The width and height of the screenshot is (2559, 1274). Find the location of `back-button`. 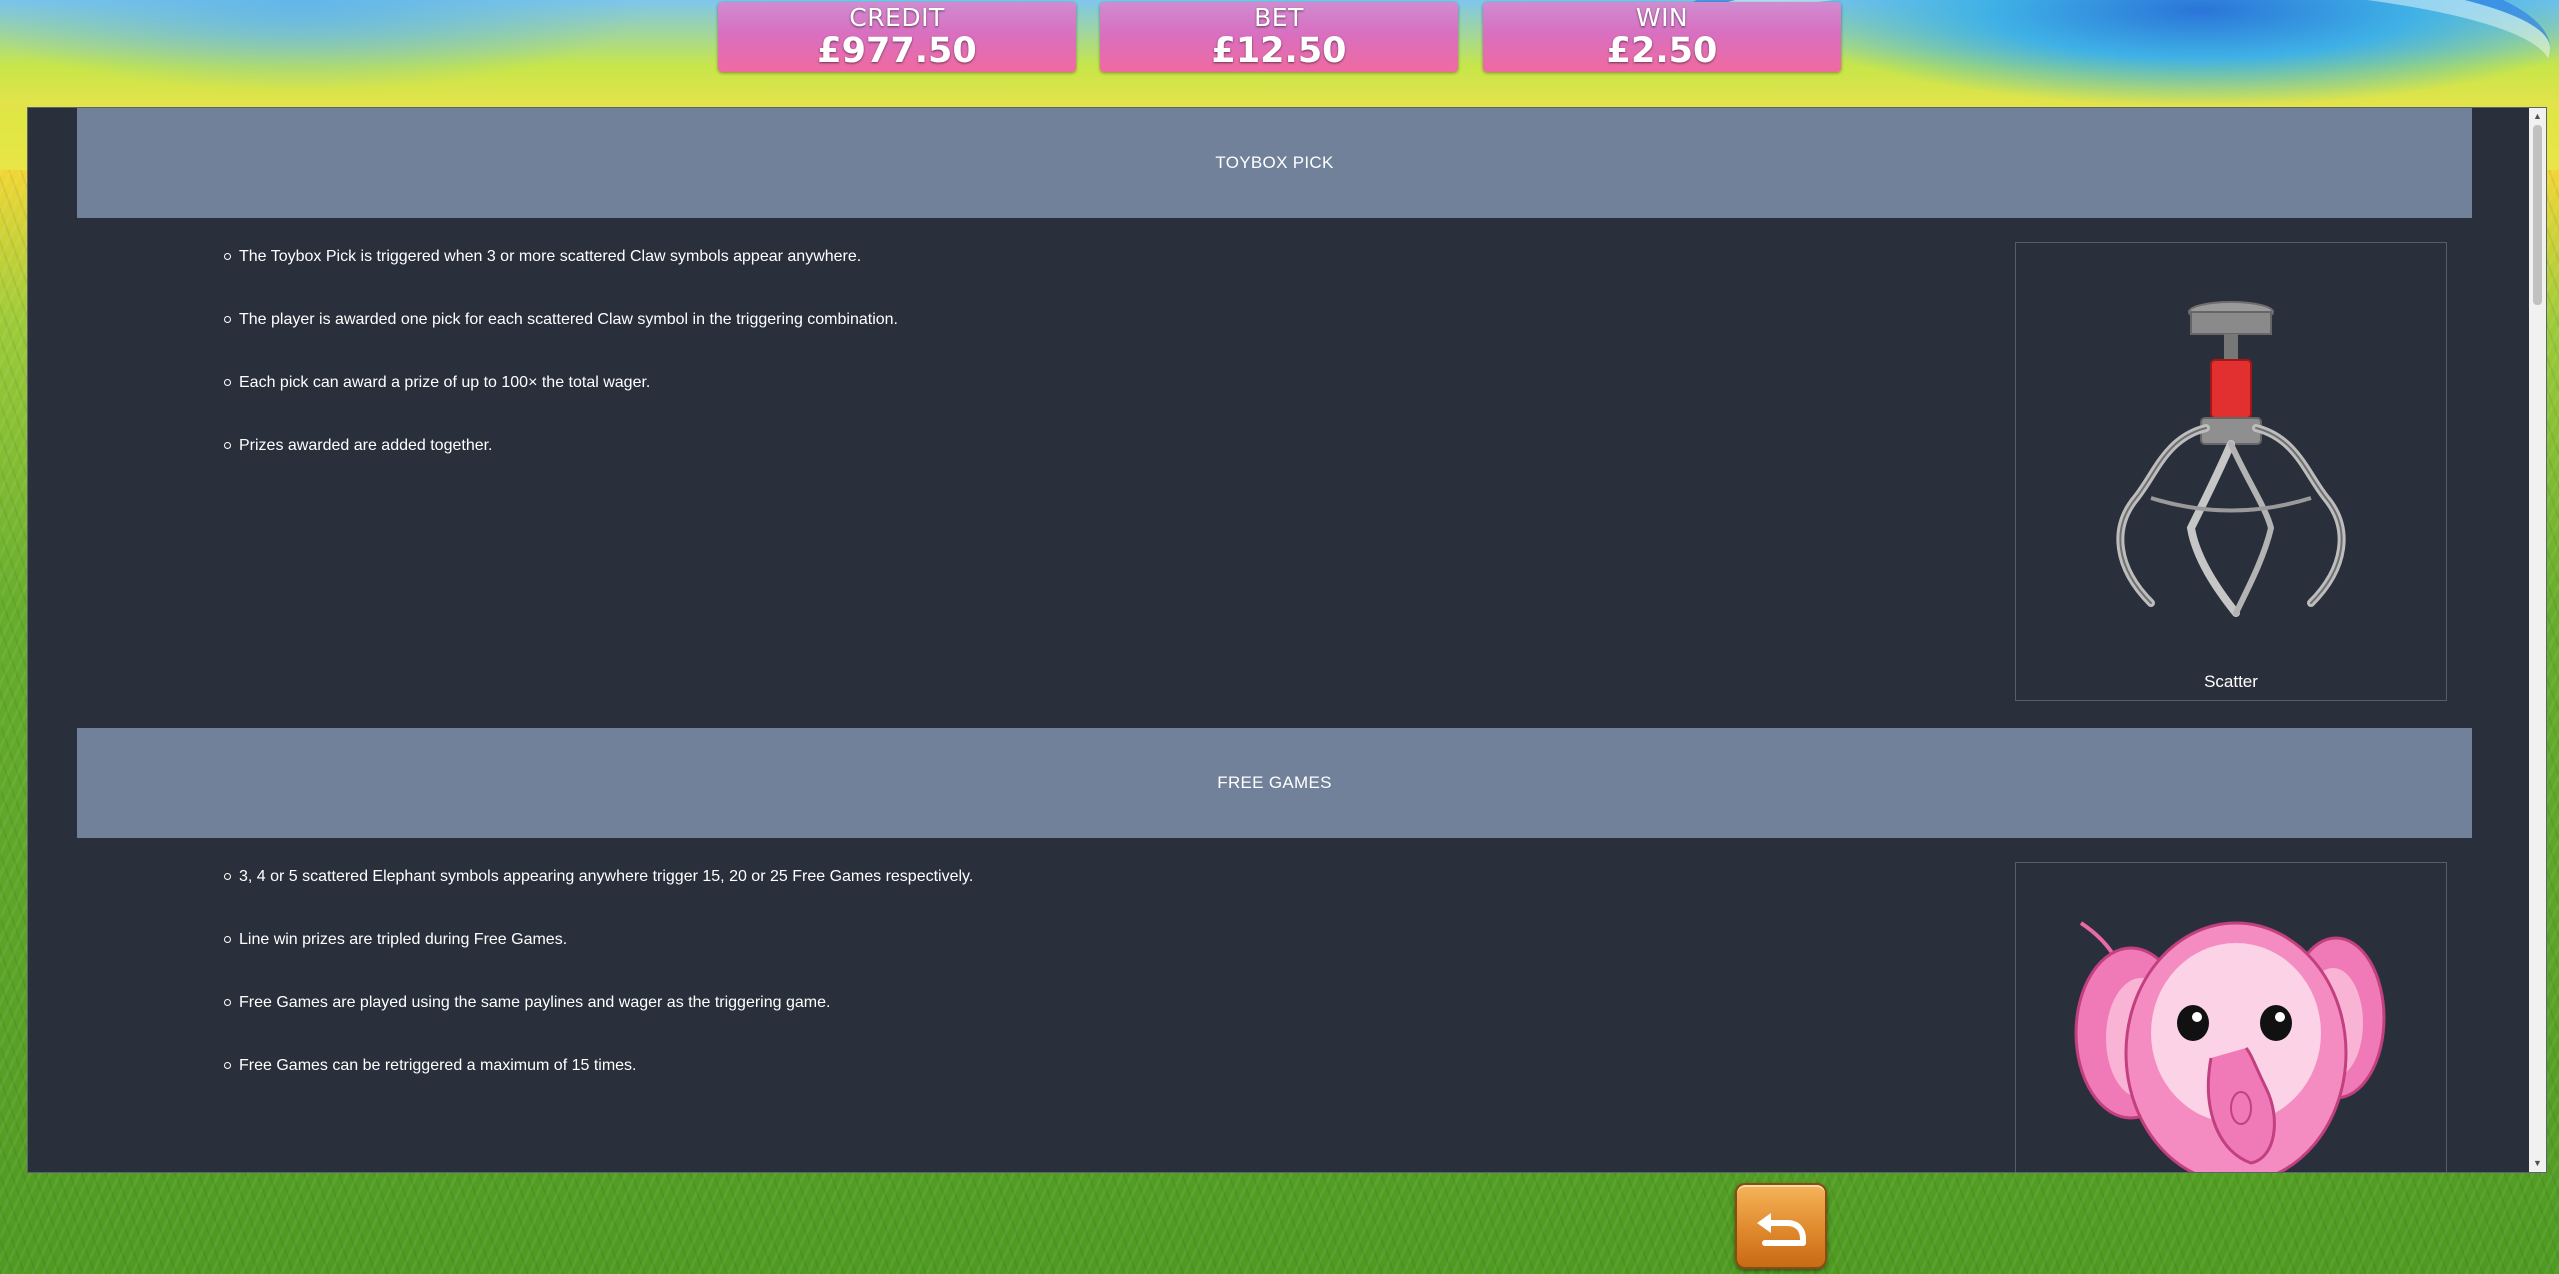

back-button is located at coordinates (1781, 1226).